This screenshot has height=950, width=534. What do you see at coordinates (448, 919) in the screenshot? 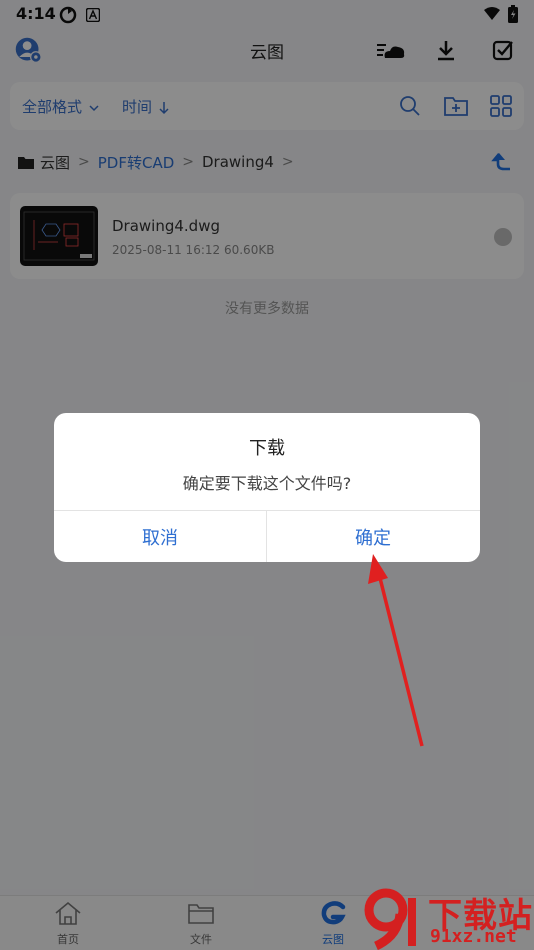
I see `site-watermark: 下载站 91xz.net` at bounding box center [448, 919].